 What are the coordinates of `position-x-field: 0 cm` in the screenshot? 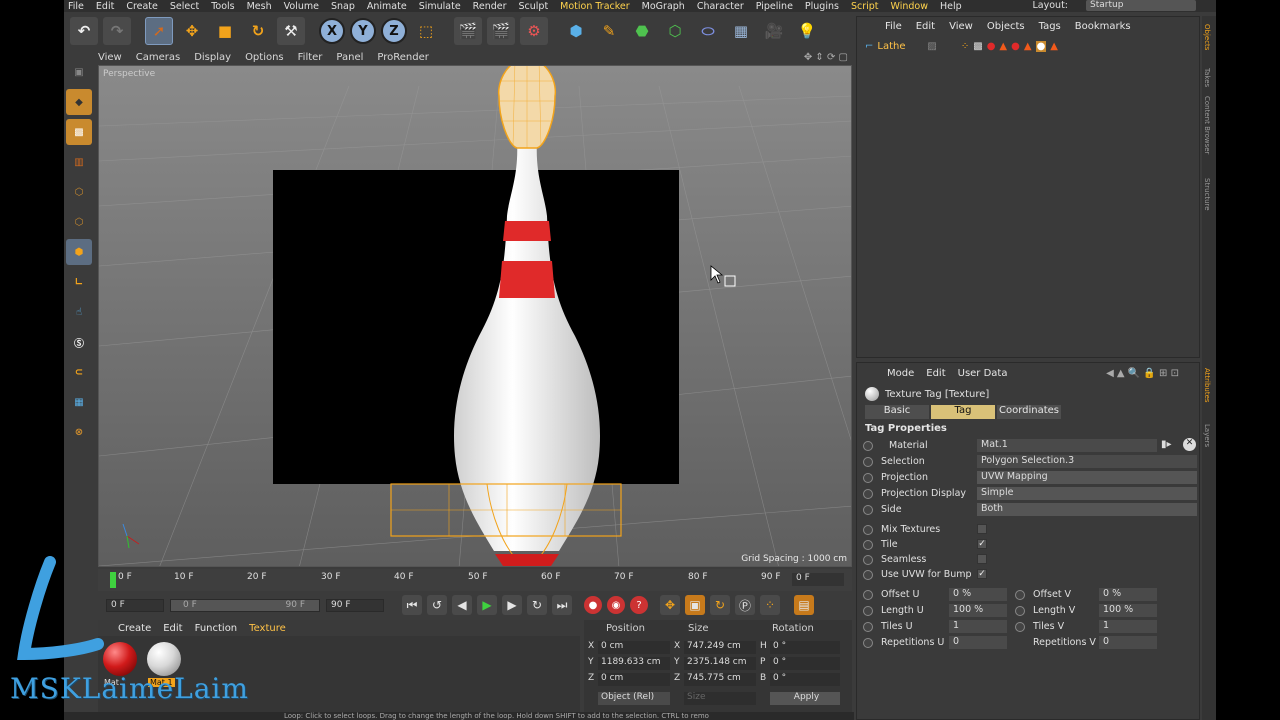 It's located at (634, 647).